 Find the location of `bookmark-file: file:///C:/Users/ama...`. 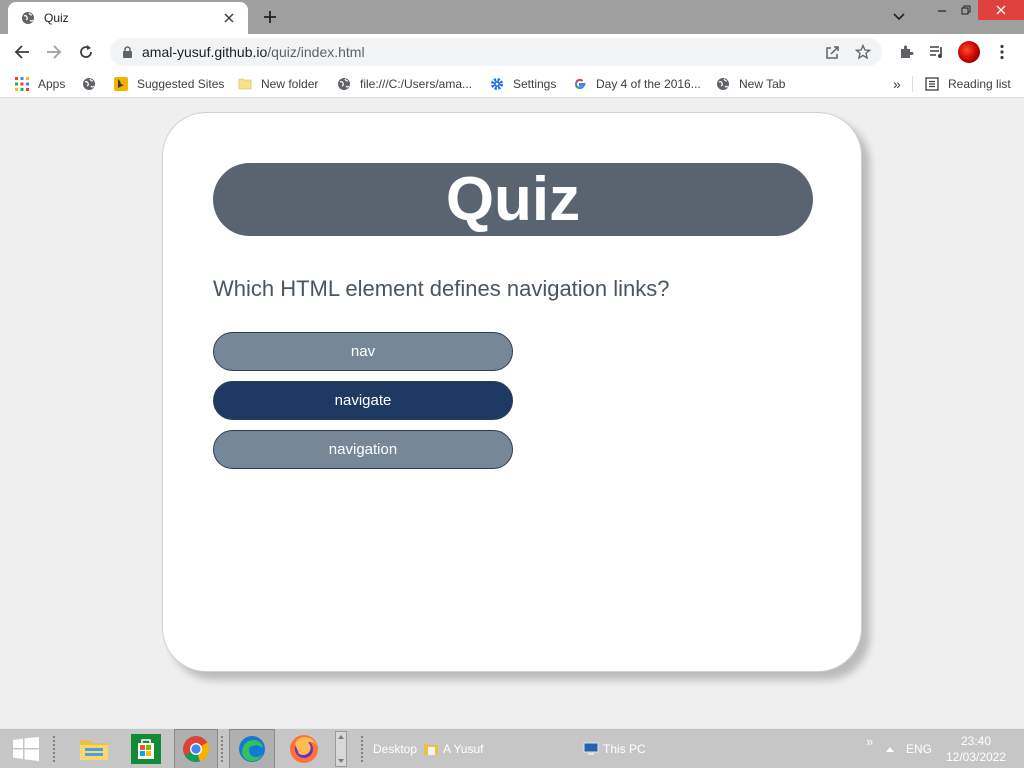

bookmark-file: file:///C:/Users/ama... is located at coordinates (404, 84).